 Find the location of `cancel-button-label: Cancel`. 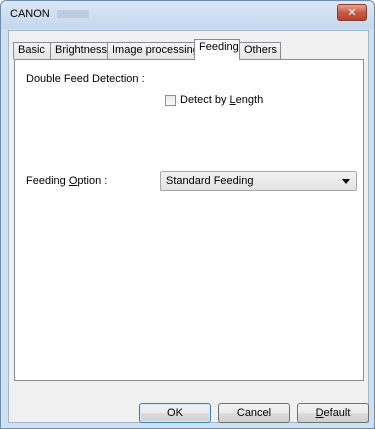

cancel-button-label: Cancel is located at coordinates (254, 413).